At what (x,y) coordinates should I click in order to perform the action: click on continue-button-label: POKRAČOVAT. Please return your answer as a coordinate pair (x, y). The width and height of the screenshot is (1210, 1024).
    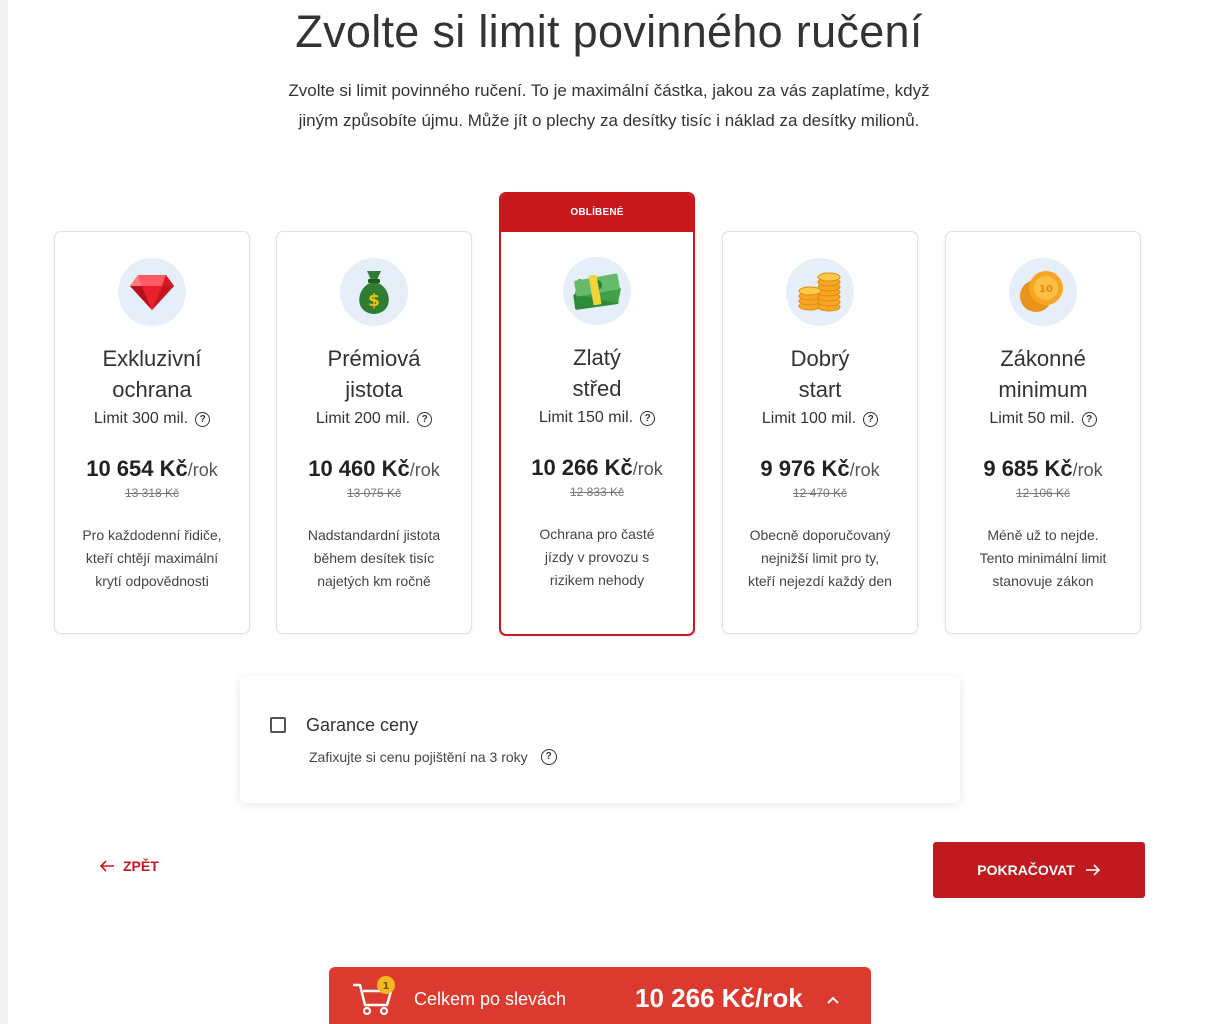
    Looking at the image, I should click on (1026, 870).